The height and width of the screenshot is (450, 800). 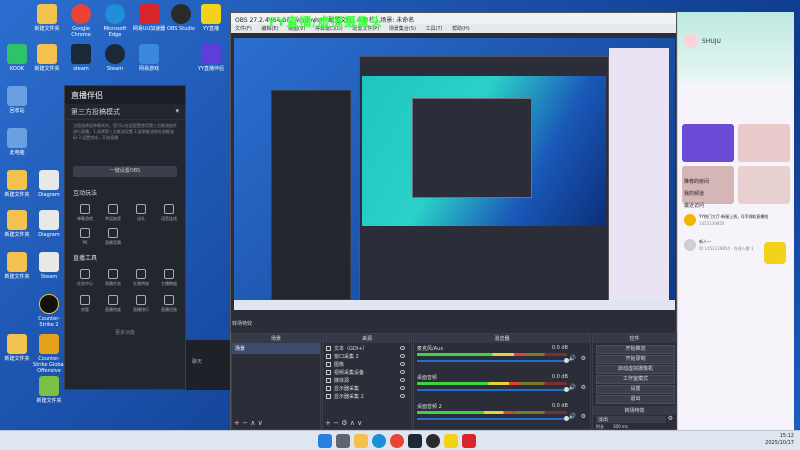 What do you see at coordinates (635, 349) in the screenshot?
I see `start-streaming-button: 开始推流` at bounding box center [635, 349].